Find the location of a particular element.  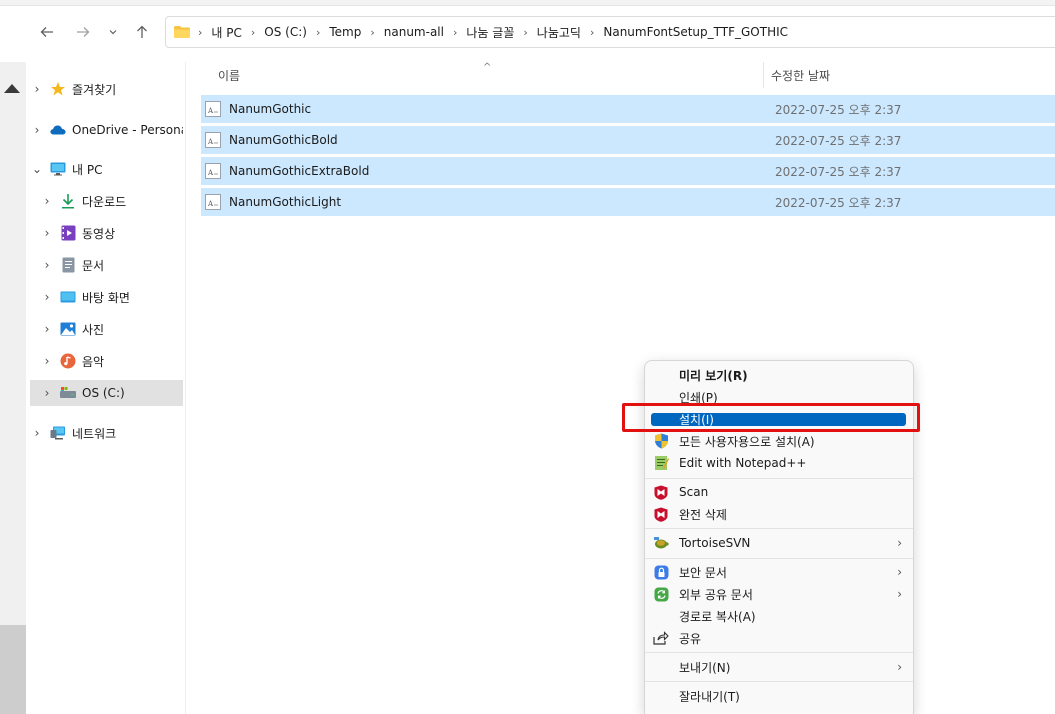

sidebar-item-label: 바탕 화면 is located at coordinates (106, 297).